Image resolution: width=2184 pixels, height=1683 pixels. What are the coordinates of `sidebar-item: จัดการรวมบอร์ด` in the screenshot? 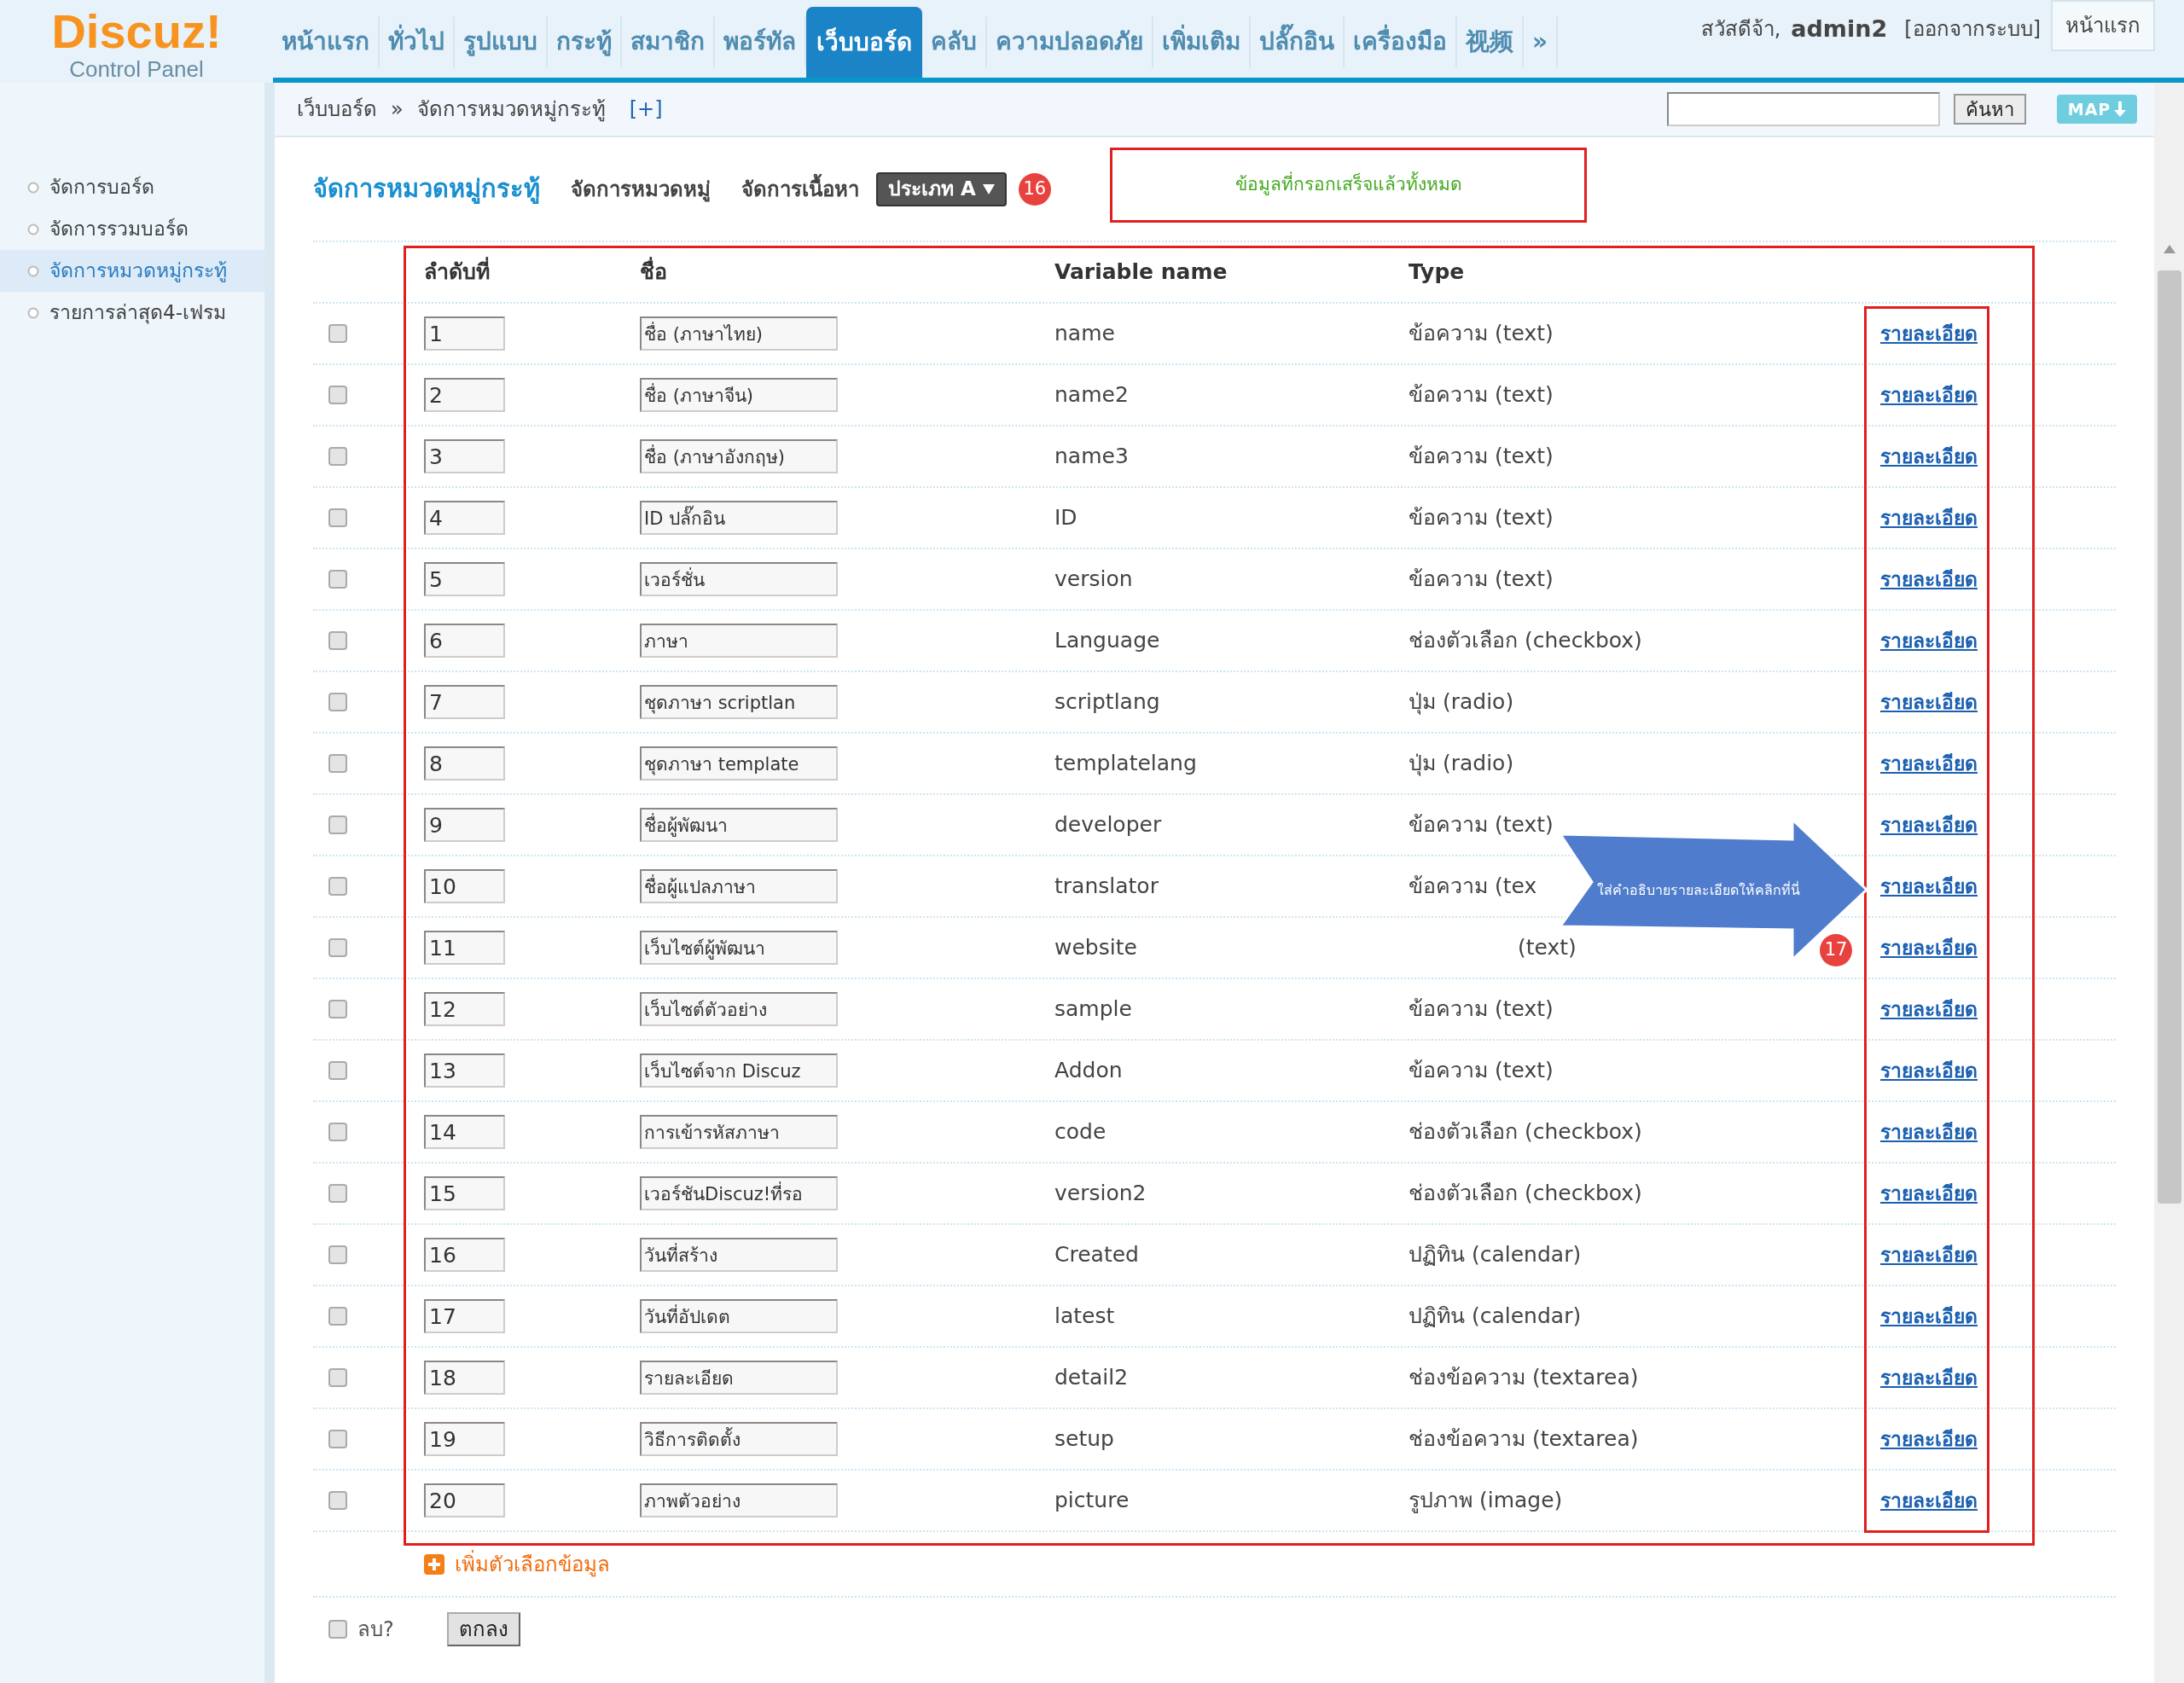 It's located at (132, 229).